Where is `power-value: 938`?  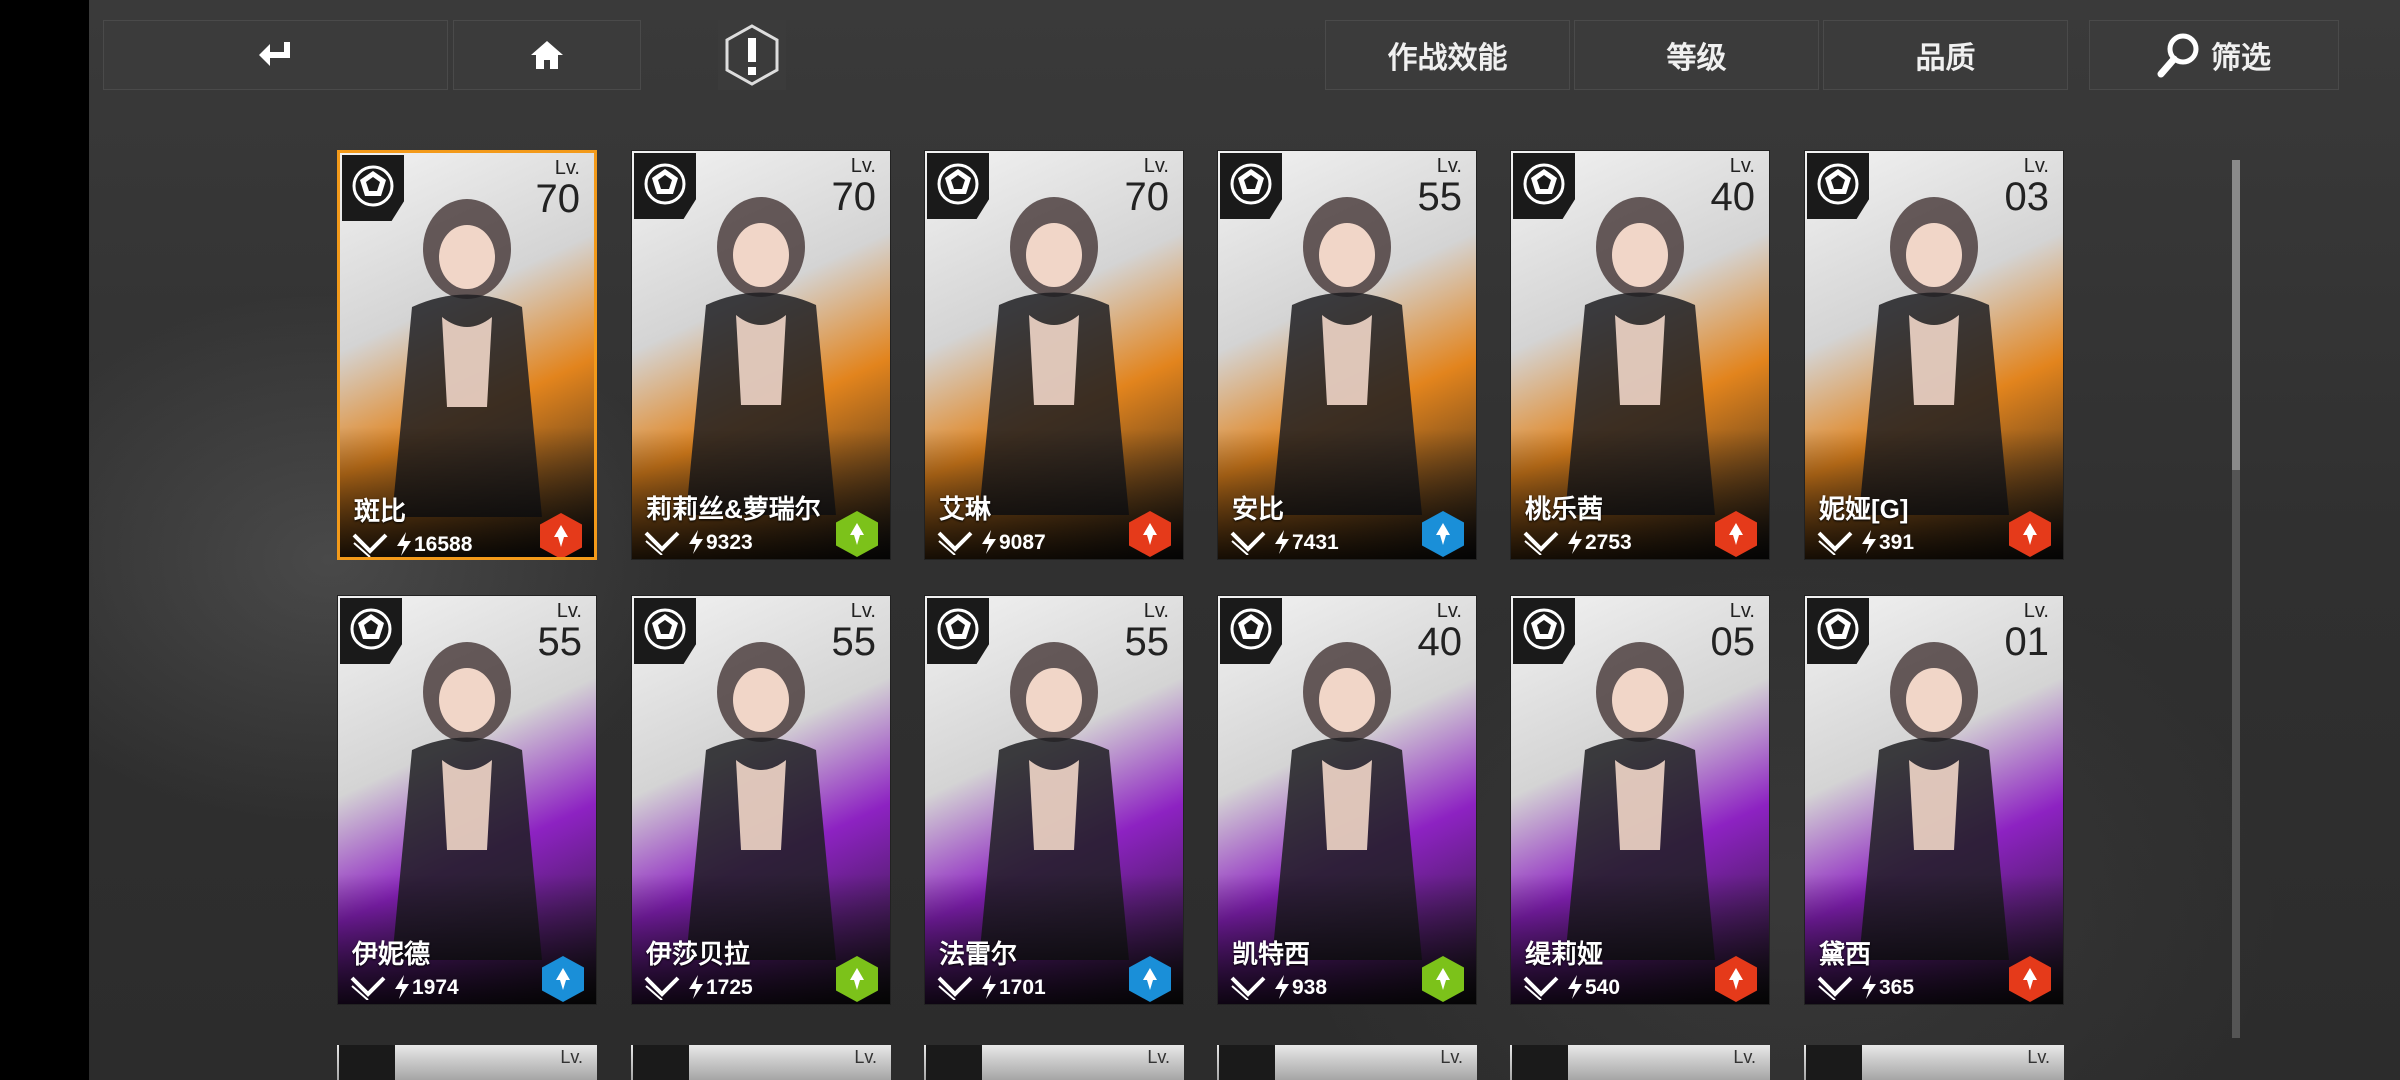 power-value: 938 is located at coordinates (1310, 987).